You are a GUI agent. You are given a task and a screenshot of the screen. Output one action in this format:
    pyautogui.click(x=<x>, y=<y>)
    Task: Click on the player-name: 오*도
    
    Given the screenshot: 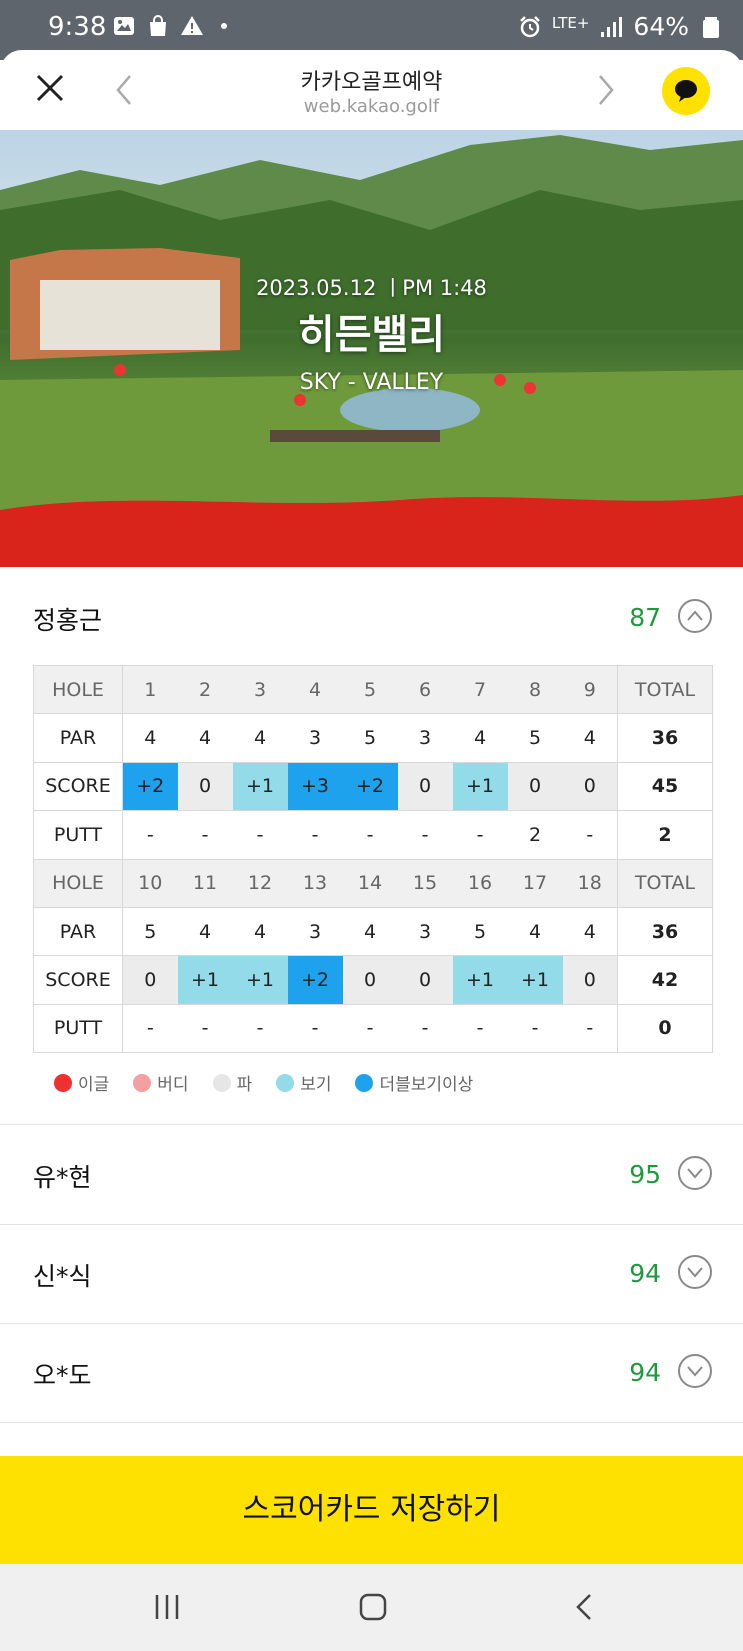 What is the action you would take?
    pyautogui.click(x=62, y=1375)
    